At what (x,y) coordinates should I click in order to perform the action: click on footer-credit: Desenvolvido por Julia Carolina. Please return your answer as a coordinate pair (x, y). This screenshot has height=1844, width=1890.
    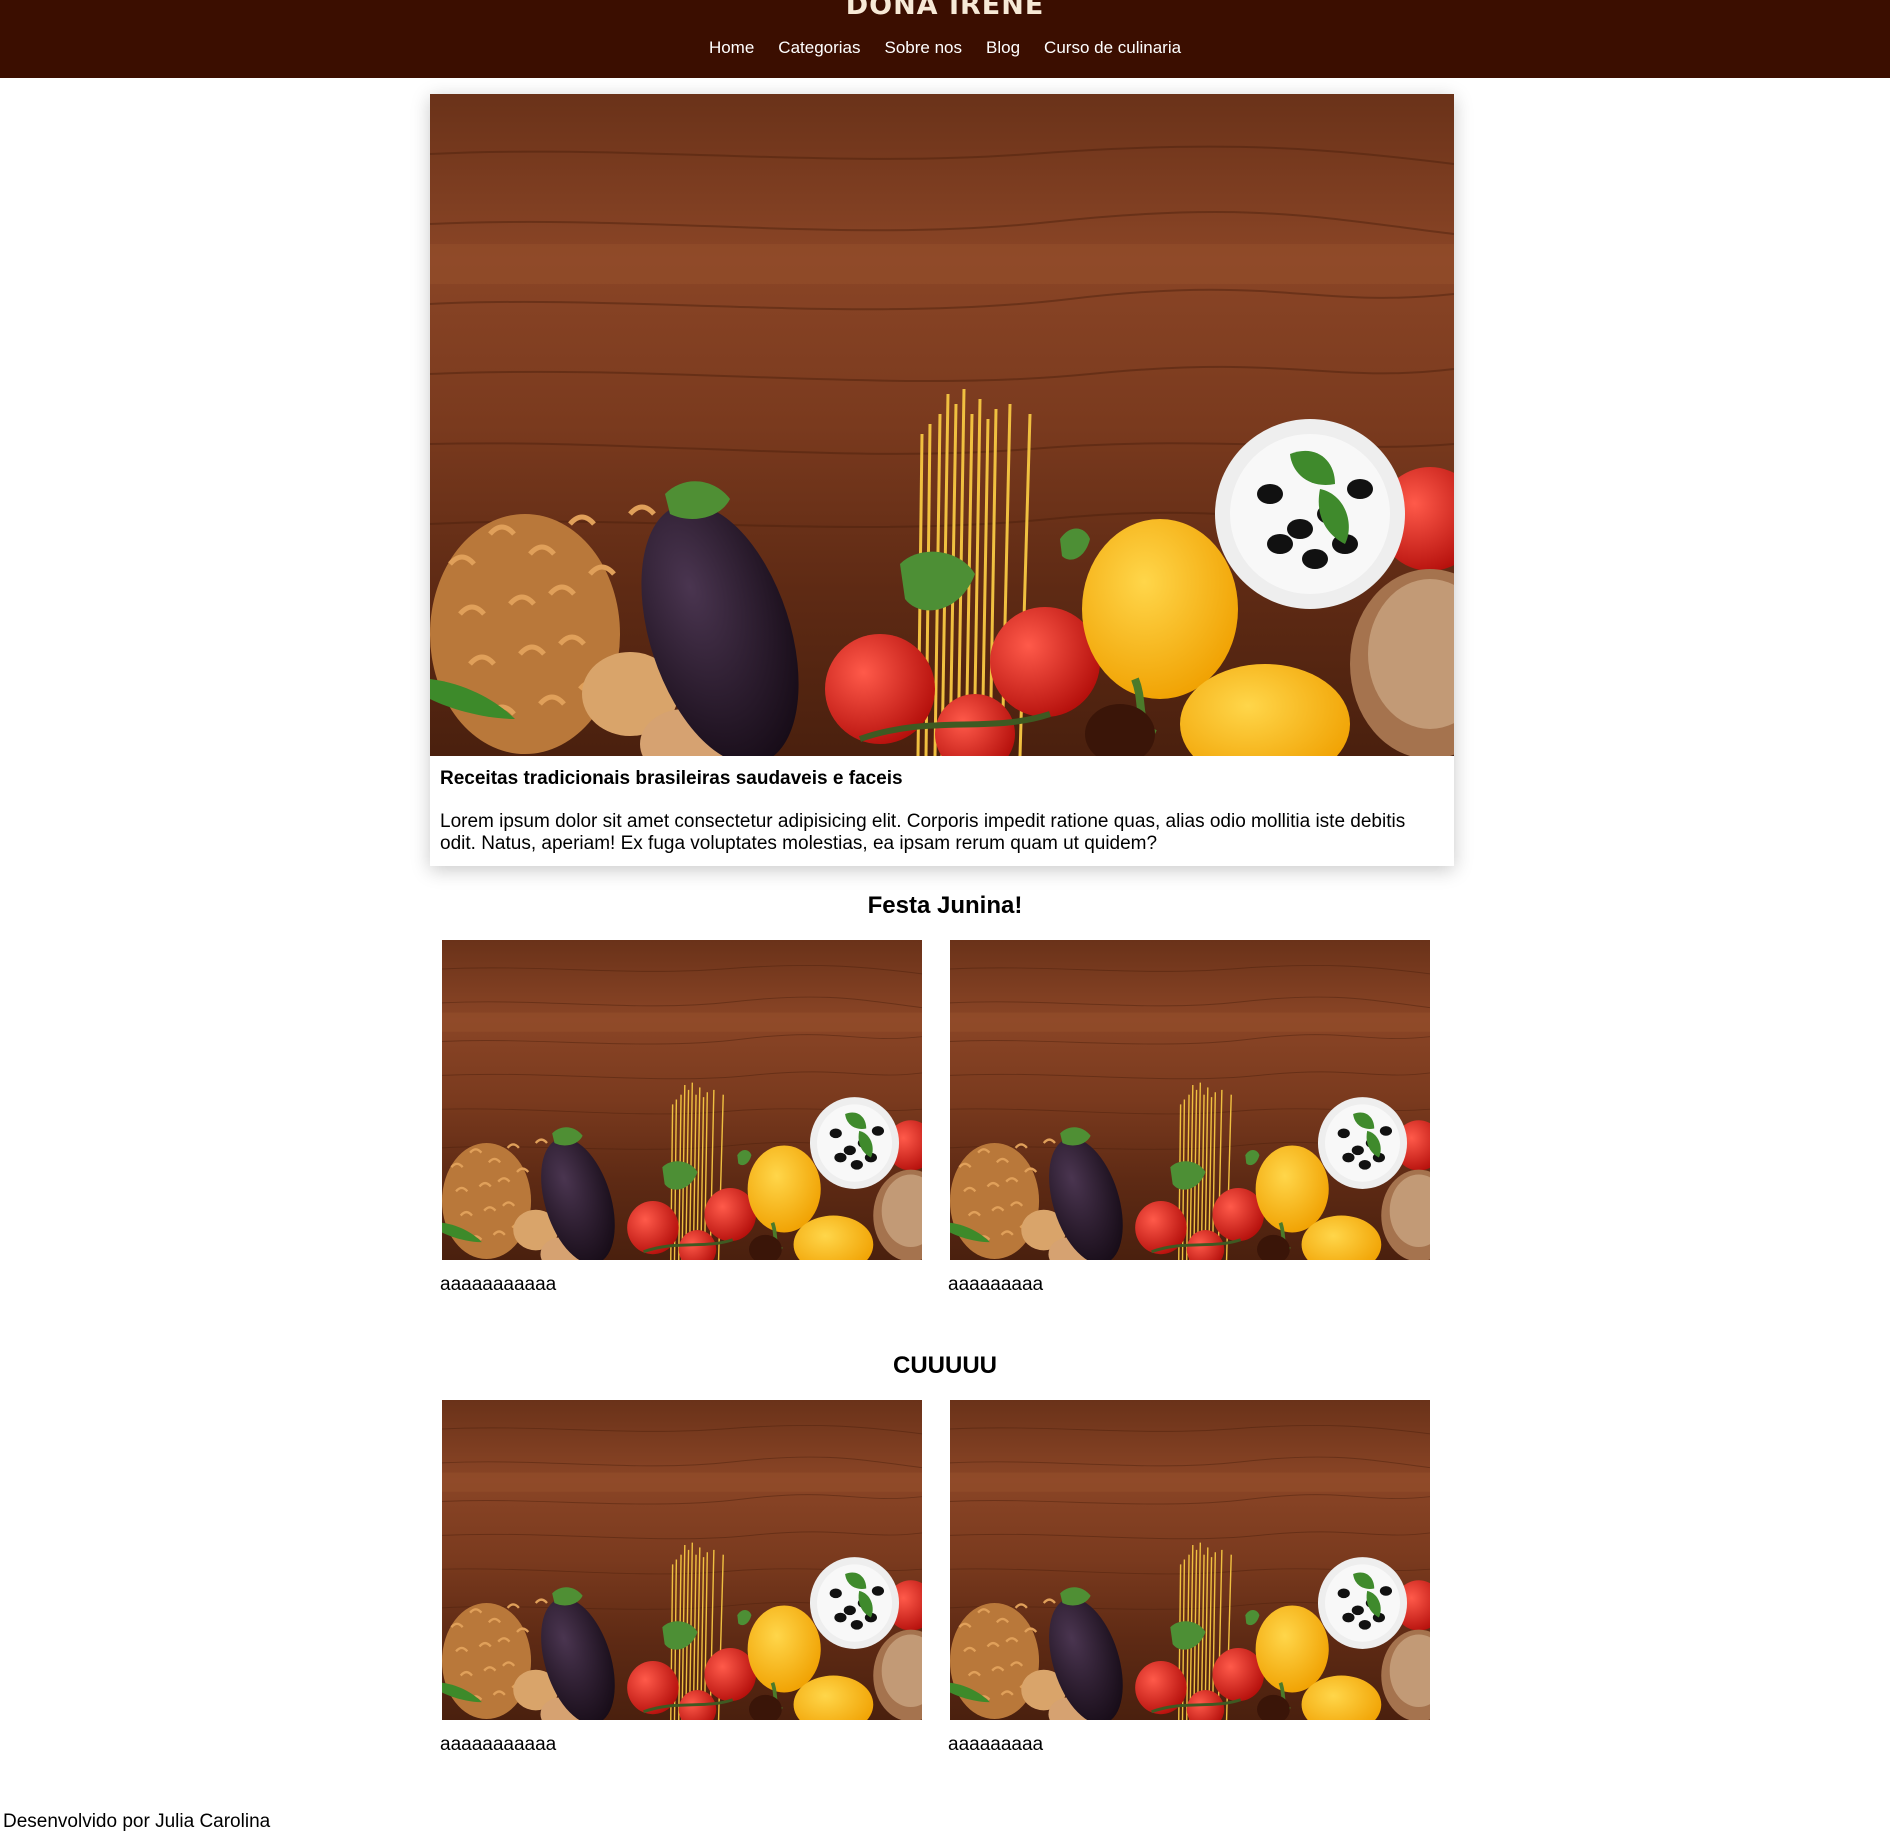
    Looking at the image, I should click on (137, 1821).